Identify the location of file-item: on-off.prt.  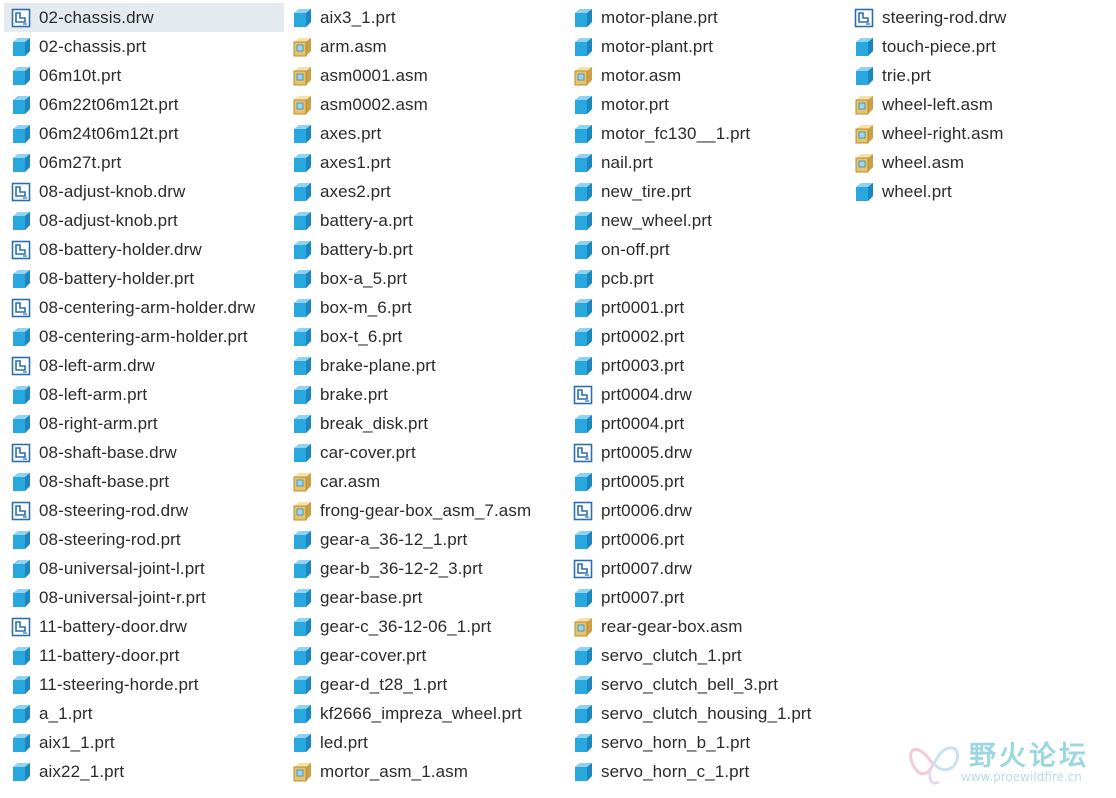
(703, 249).